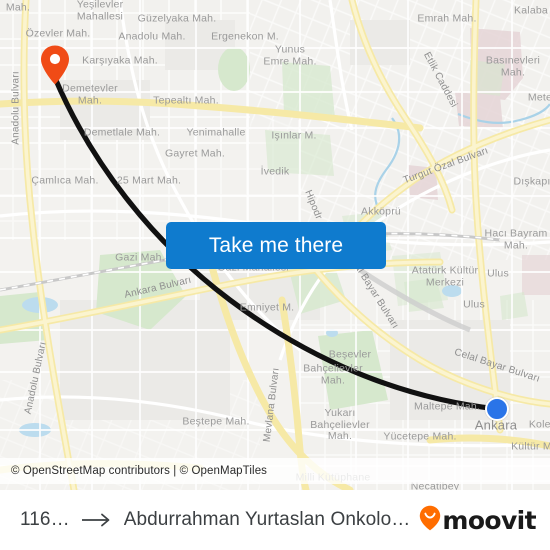 This screenshot has width=550, height=550. I want to click on destination-dot, so click(497, 409).